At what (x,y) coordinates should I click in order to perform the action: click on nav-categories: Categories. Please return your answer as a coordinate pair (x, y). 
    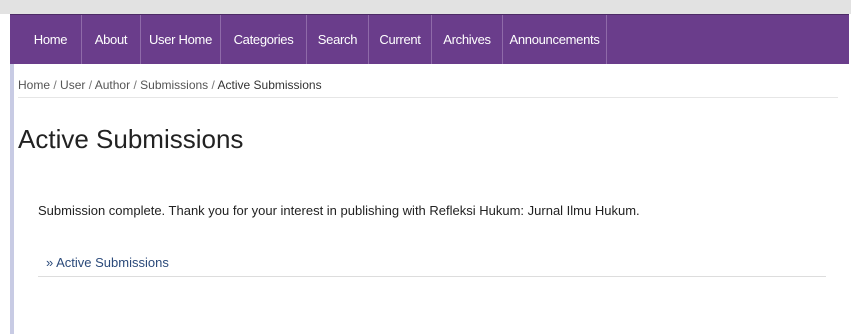
    Looking at the image, I should click on (264, 39).